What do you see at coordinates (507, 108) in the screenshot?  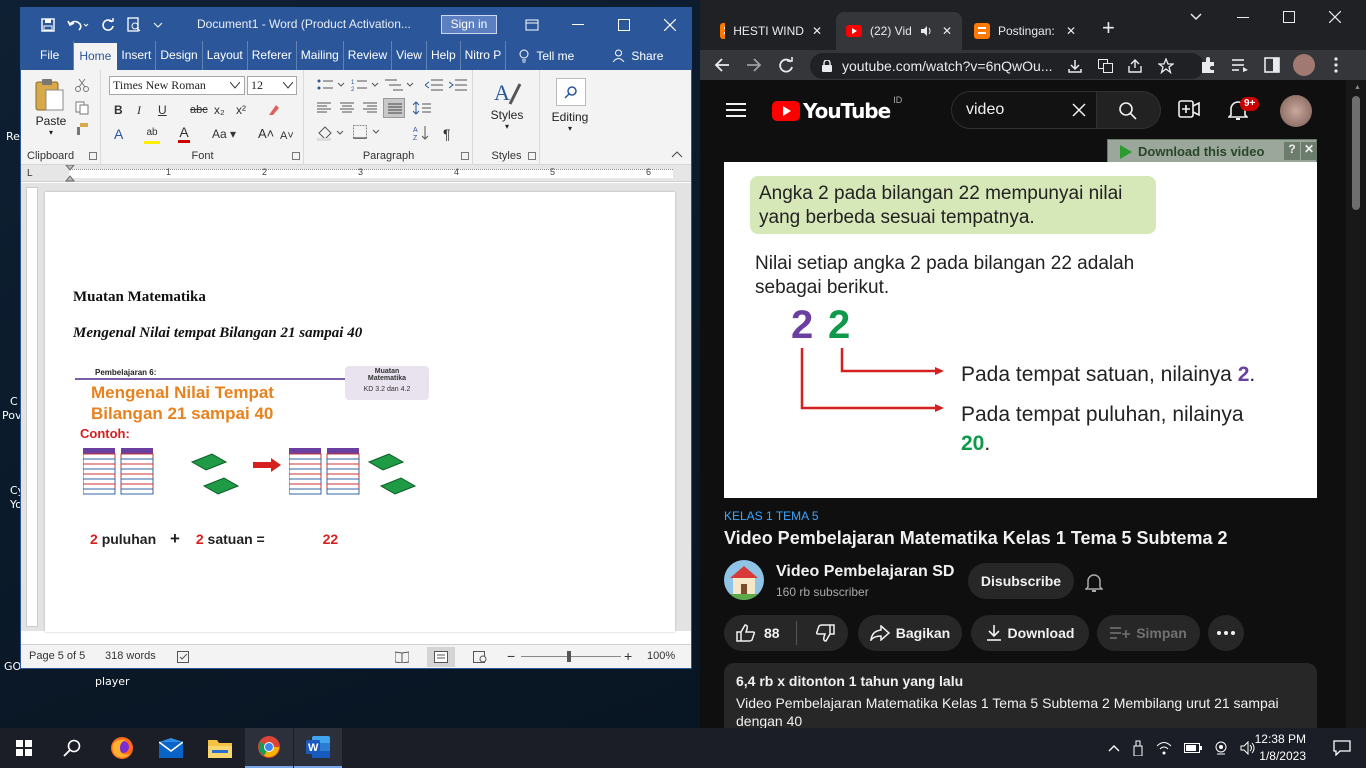 I see `styles-button: A Styles ▾` at bounding box center [507, 108].